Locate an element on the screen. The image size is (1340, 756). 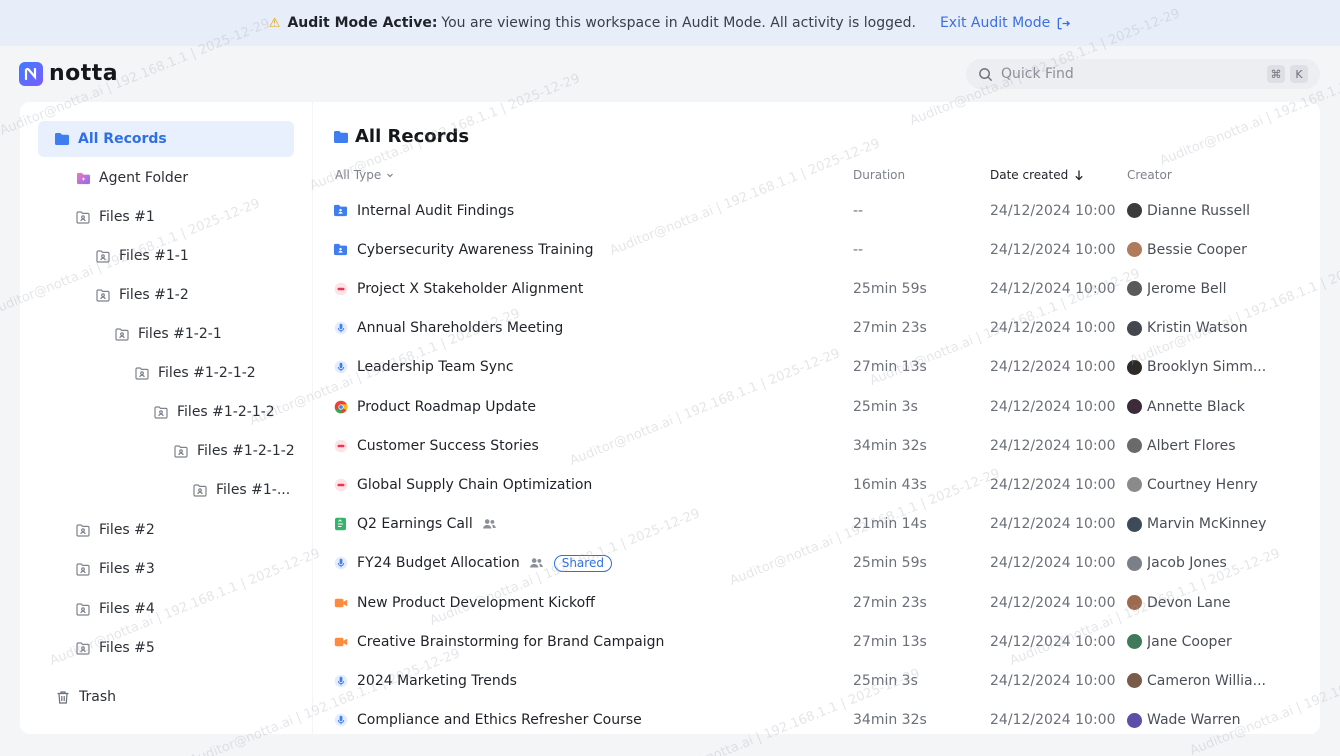
record-name-cell: 2024 Marketing Trends is located at coordinates (425, 680).